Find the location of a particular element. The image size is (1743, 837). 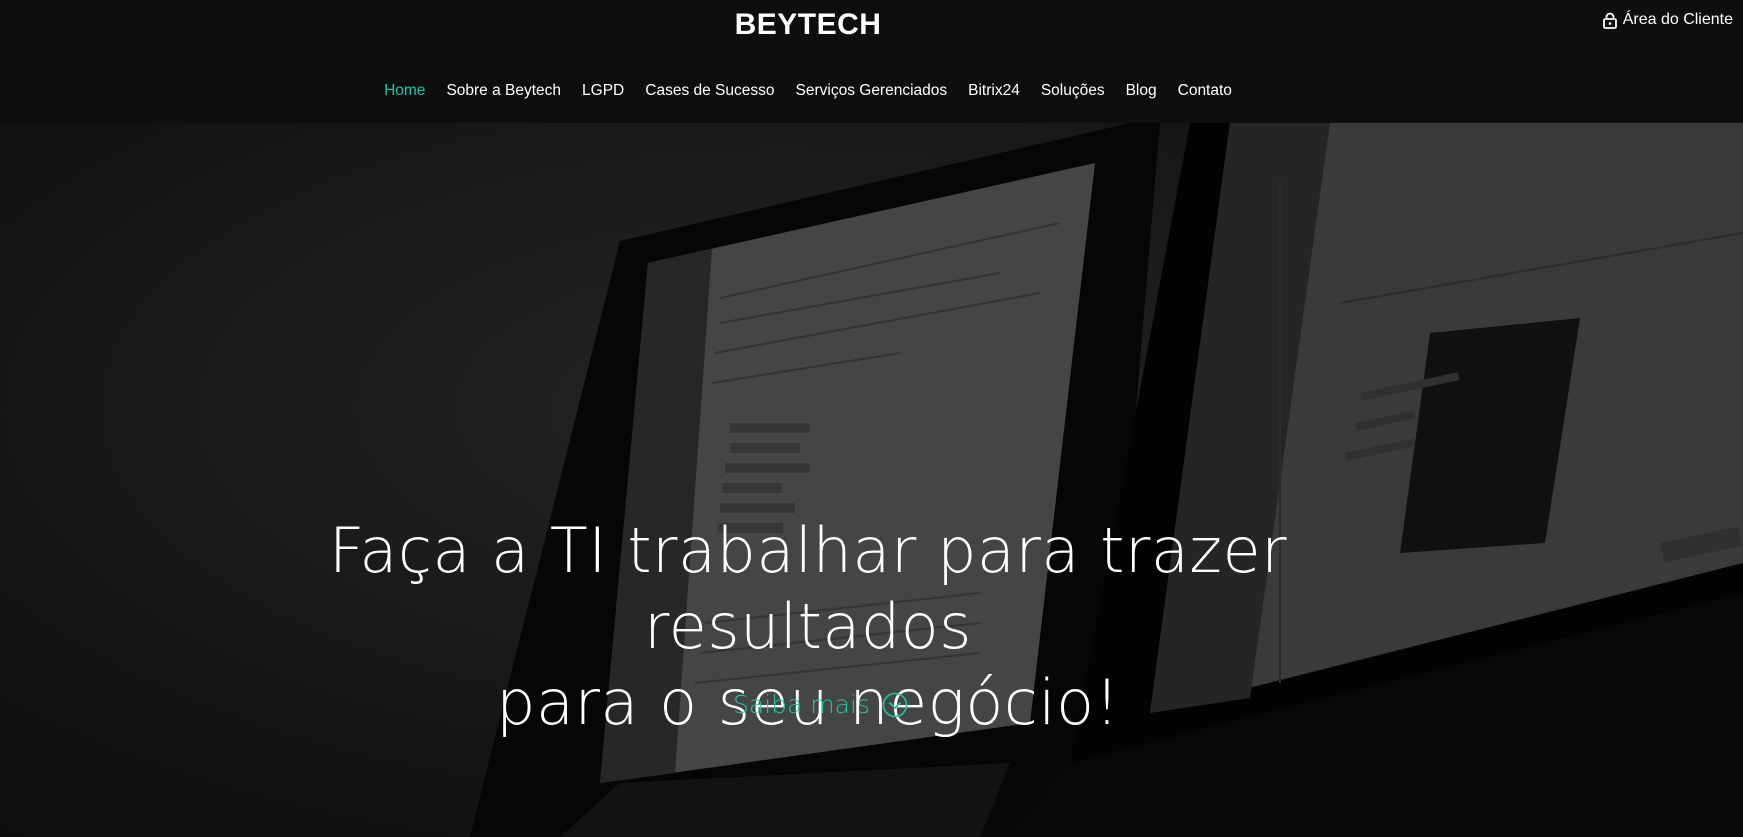

nav-item-bitrix24: Bitrix24 is located at coordinates (994, 91).